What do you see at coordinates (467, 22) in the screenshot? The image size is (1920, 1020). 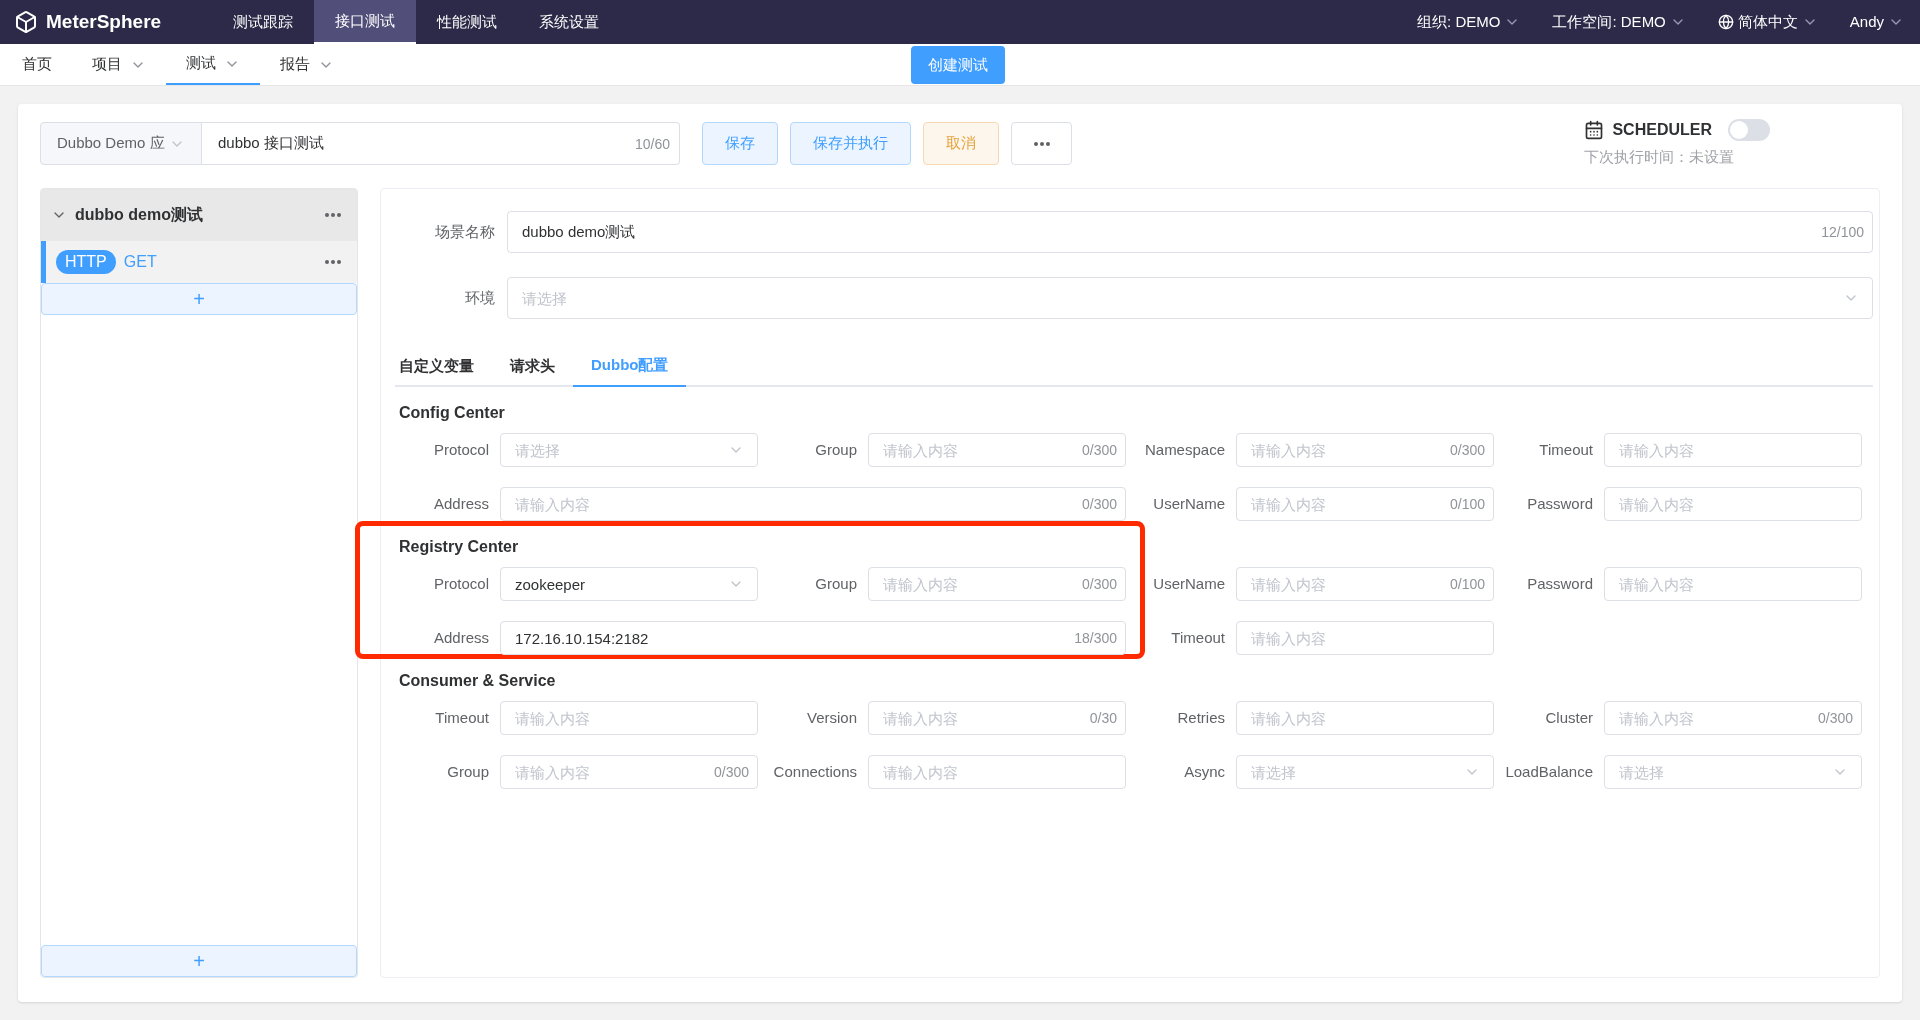 I see `top-nav-tab: 性能测试` at bounding box center [467, 22].